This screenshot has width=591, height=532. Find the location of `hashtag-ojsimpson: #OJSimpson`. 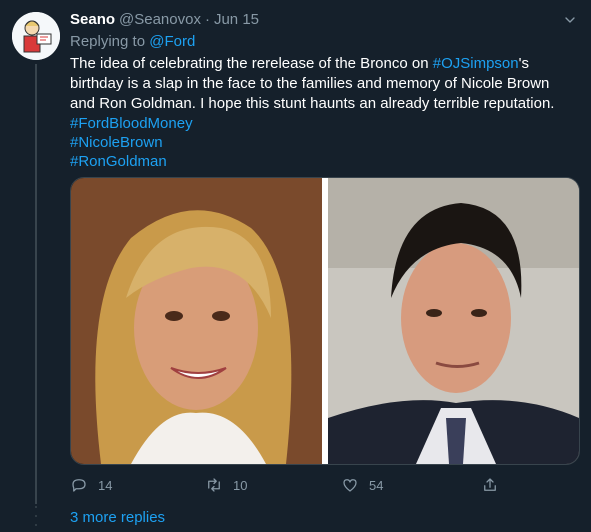

hashtag-ojsimpson: #OJSimpson is located at coordinates (476, 63).